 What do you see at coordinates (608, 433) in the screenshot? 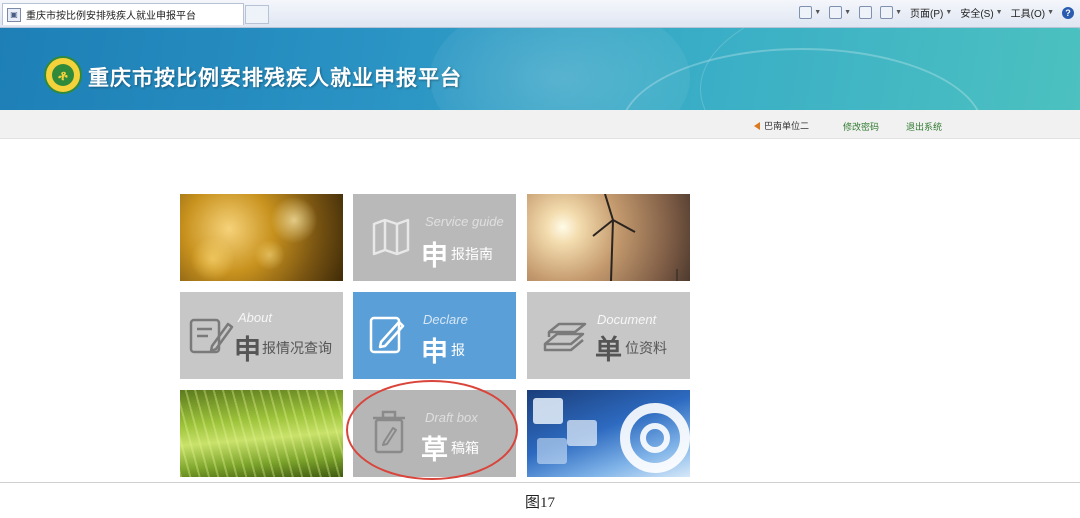
I see `decorative-keyboard-image` at bounding box center [608, 433].